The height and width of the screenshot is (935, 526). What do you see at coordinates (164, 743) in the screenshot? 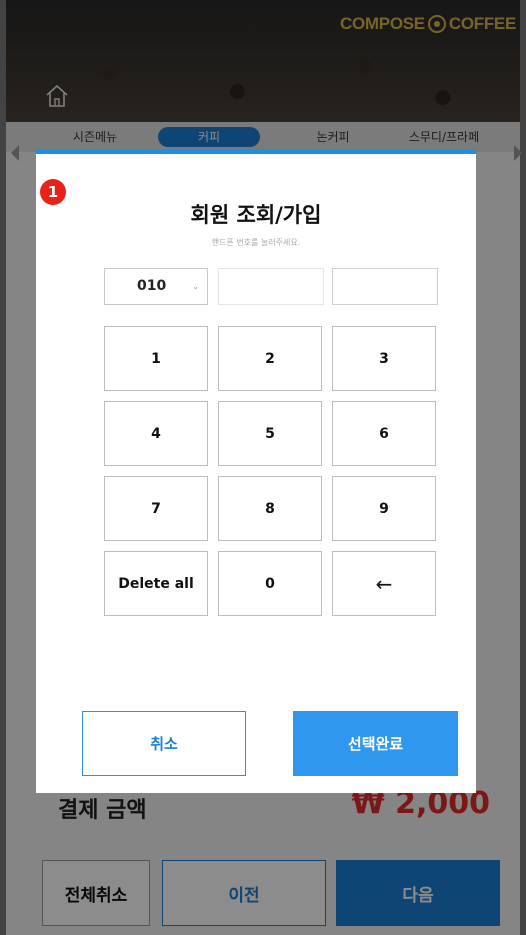
I see `dialog-cancel-button: 취소` at bounding box center [164, 743].